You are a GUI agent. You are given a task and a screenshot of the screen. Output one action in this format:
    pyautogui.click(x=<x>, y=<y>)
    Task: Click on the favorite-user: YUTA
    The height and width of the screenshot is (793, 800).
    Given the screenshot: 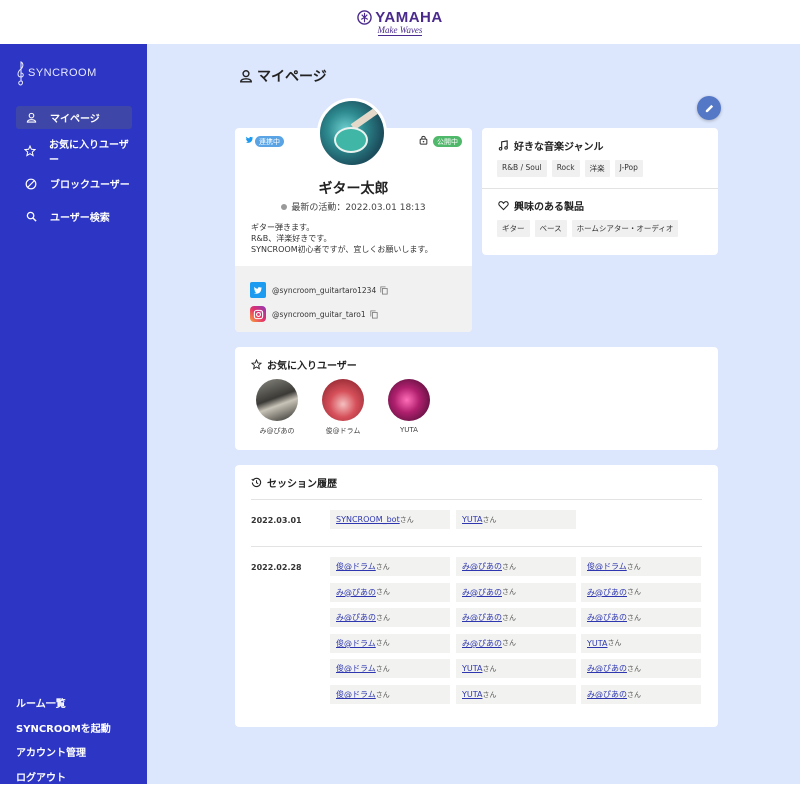 What is the action you would take?
    pyautogui.click(x=409, y=406)
    